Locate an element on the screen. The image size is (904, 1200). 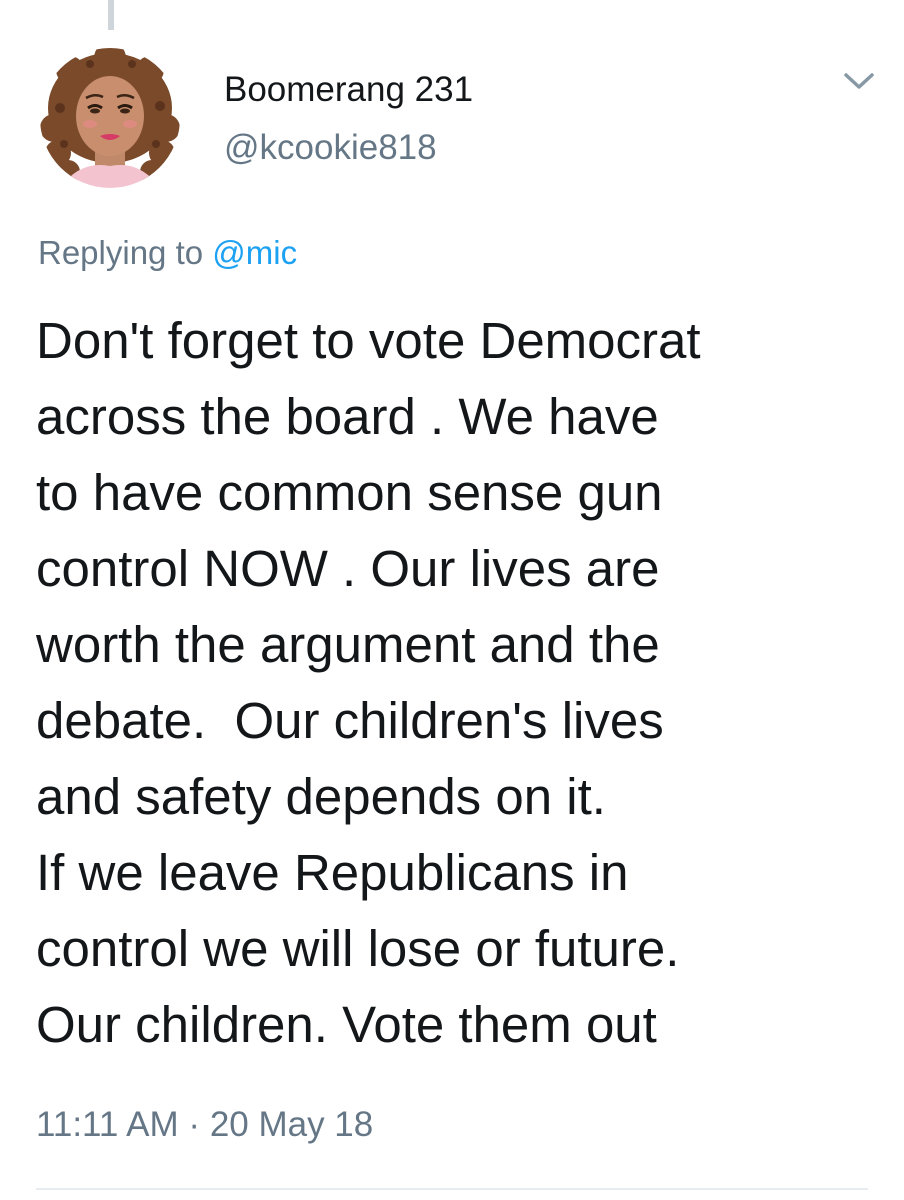
avatar is located at coordinates (110, 118).